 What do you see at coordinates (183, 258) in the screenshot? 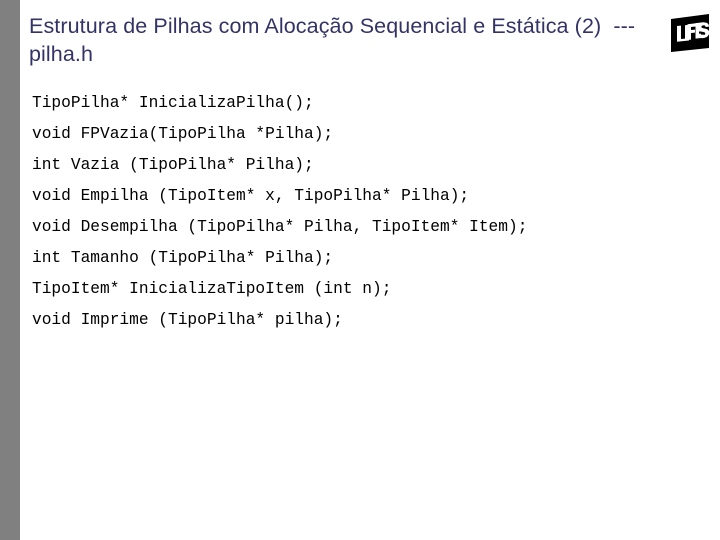
I see `code-line: int Tamanho (TipoPilha* Pilha);` at bounding box center [183, 258].